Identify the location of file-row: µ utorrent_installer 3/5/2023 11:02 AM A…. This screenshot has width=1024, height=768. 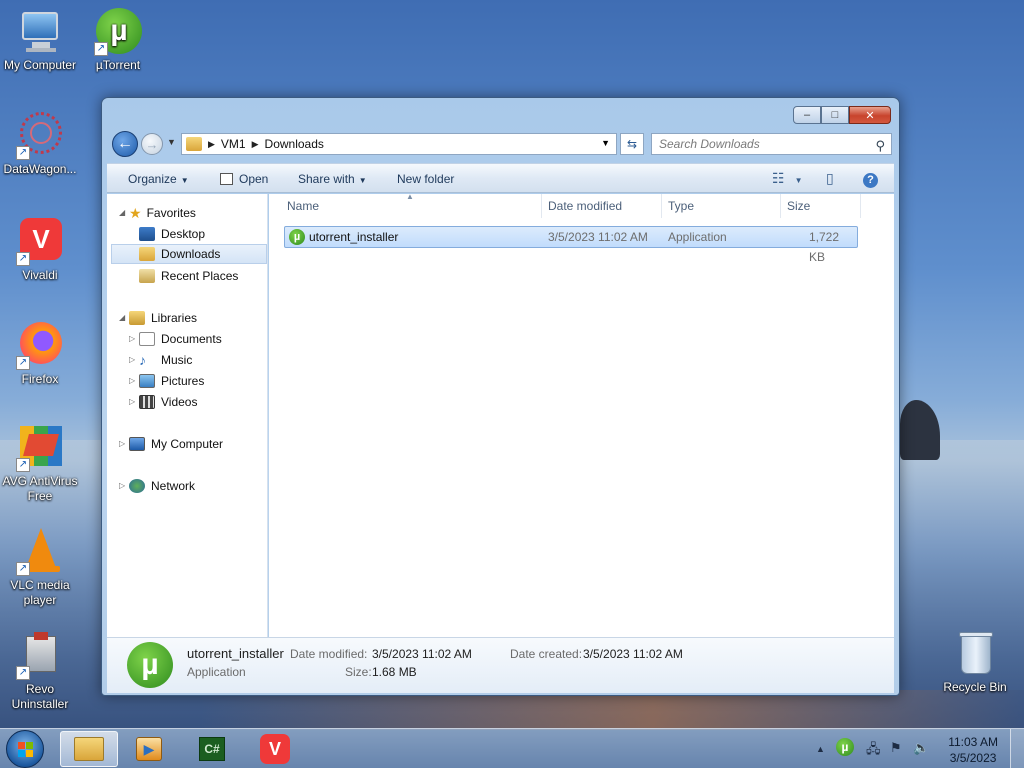
(571, 245).